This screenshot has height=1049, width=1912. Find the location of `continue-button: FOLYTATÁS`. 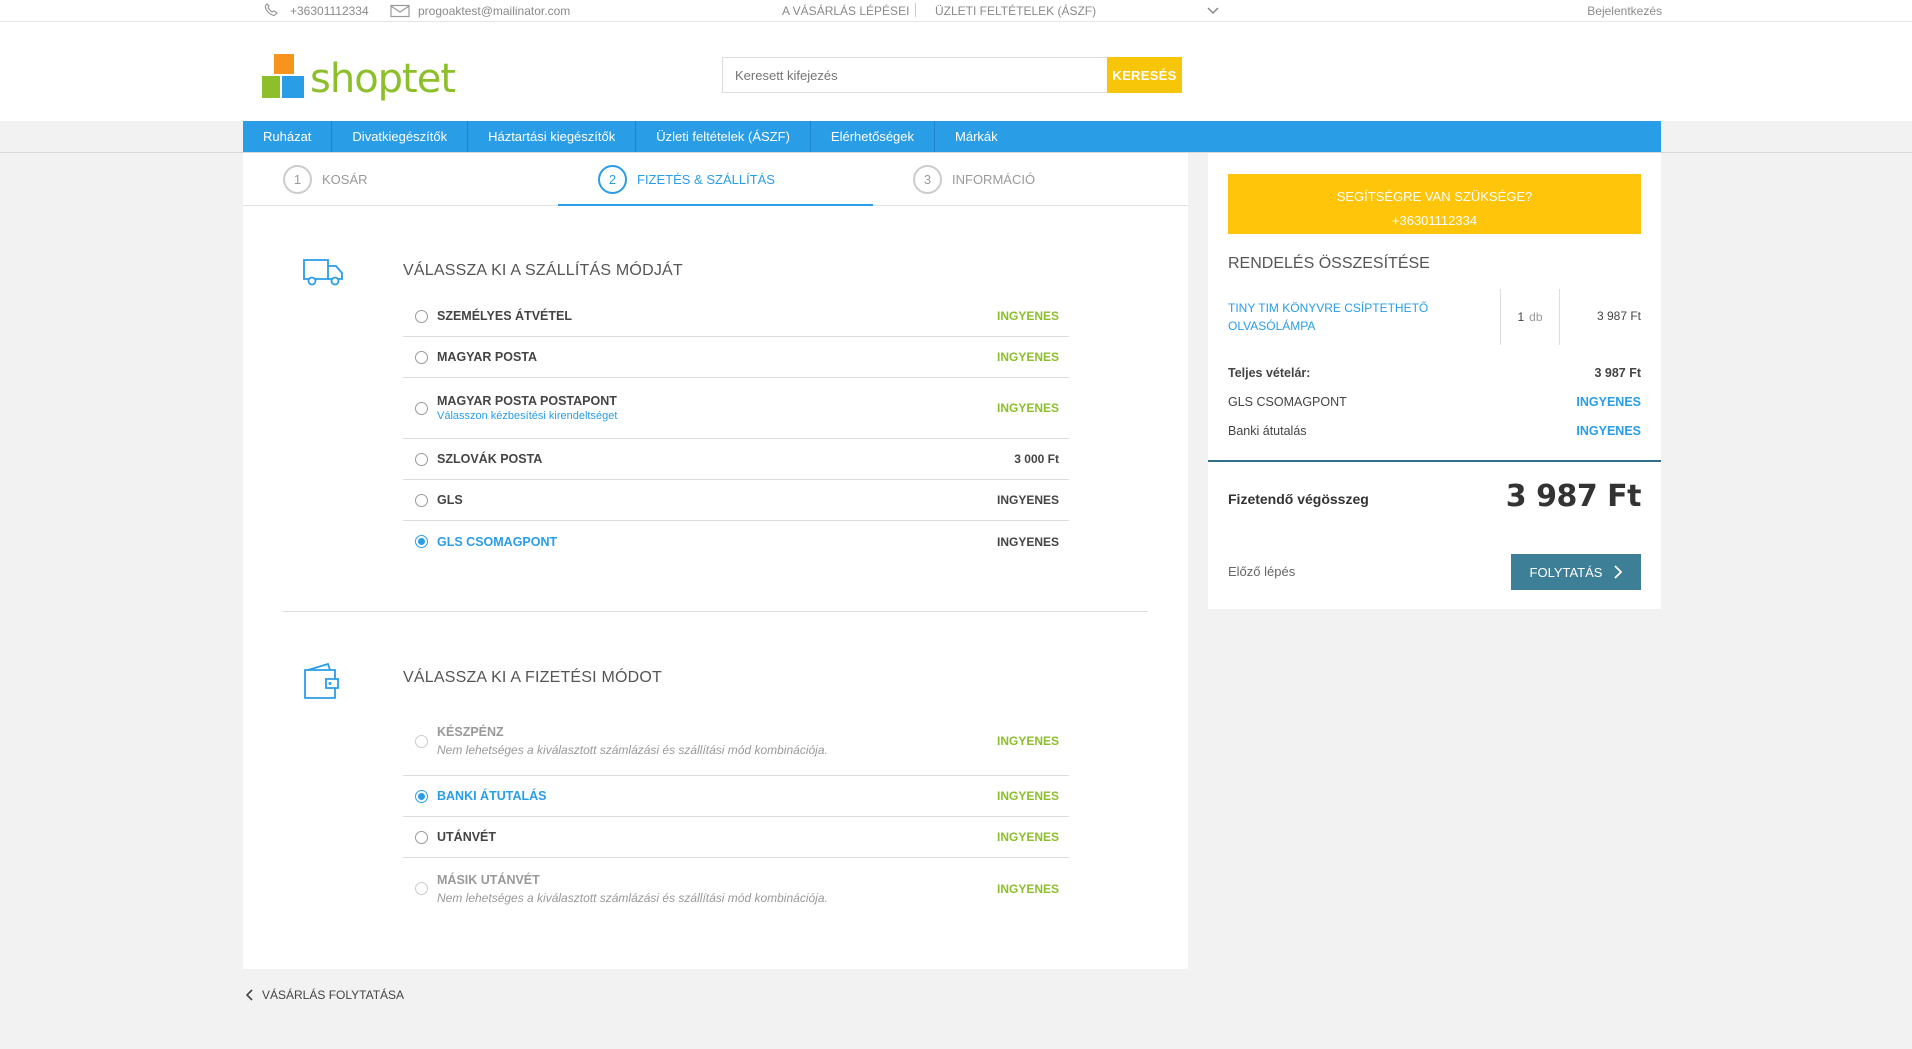

continue-button: FOLYTATÁS is located at coordinates (1576, 572).